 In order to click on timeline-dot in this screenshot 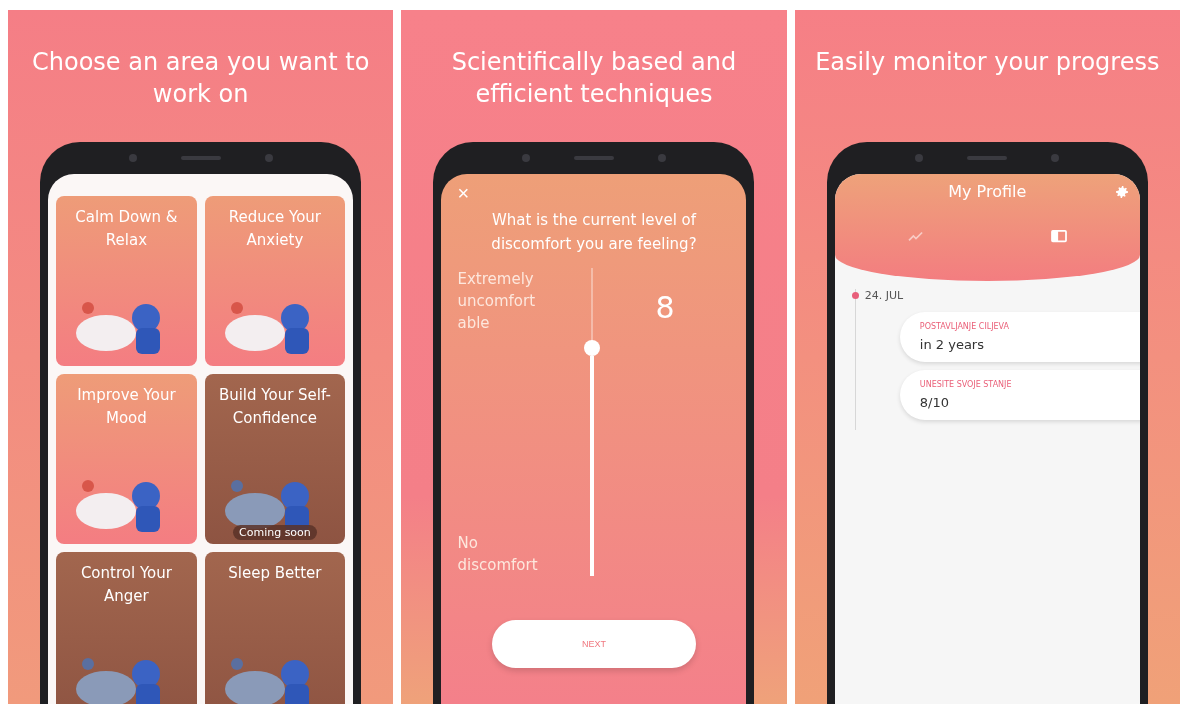, I will do `click(855, 295)`.